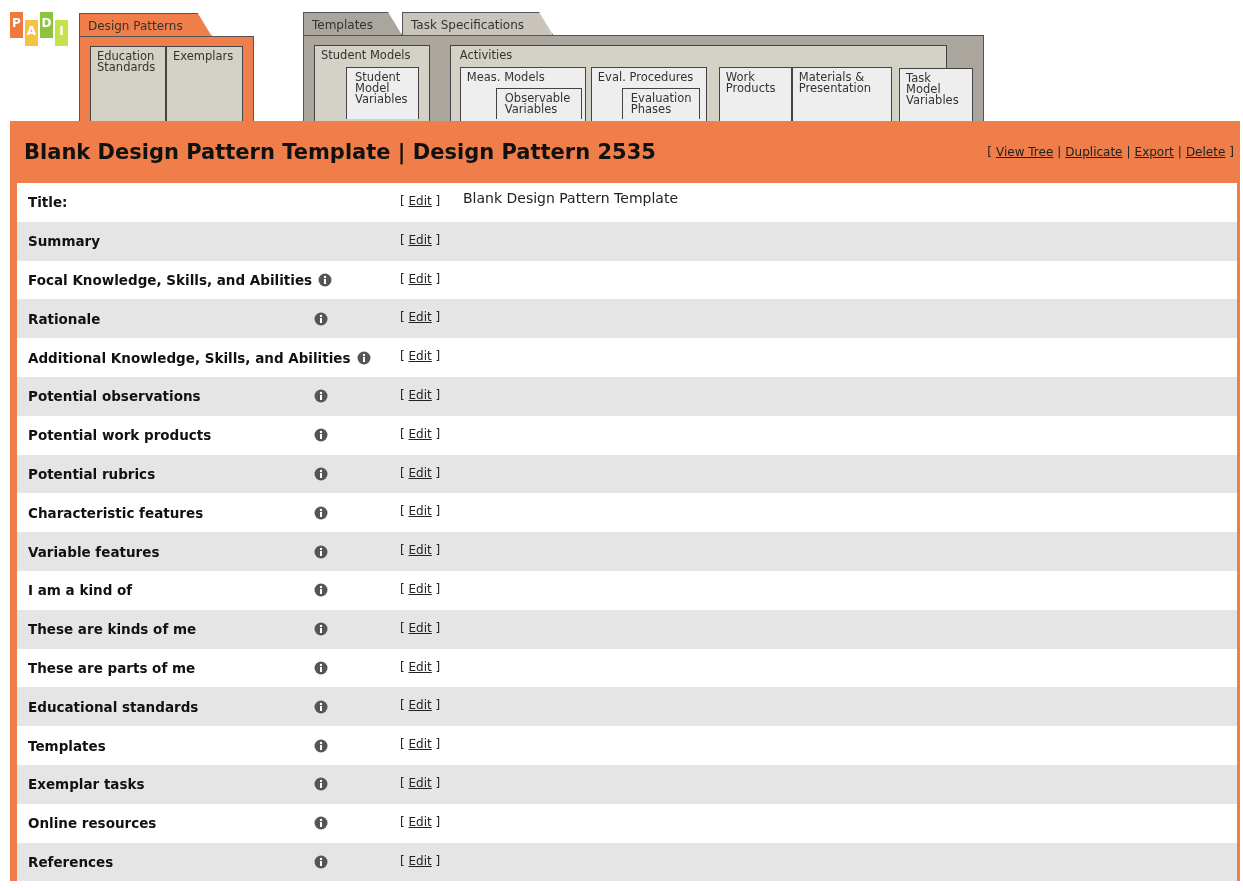 The width and height of the screenshot is (1243, 888). Describe the element at coordinates (145, 24) in the screenshot. I see `nav-tab: Design Patterns` at that location.